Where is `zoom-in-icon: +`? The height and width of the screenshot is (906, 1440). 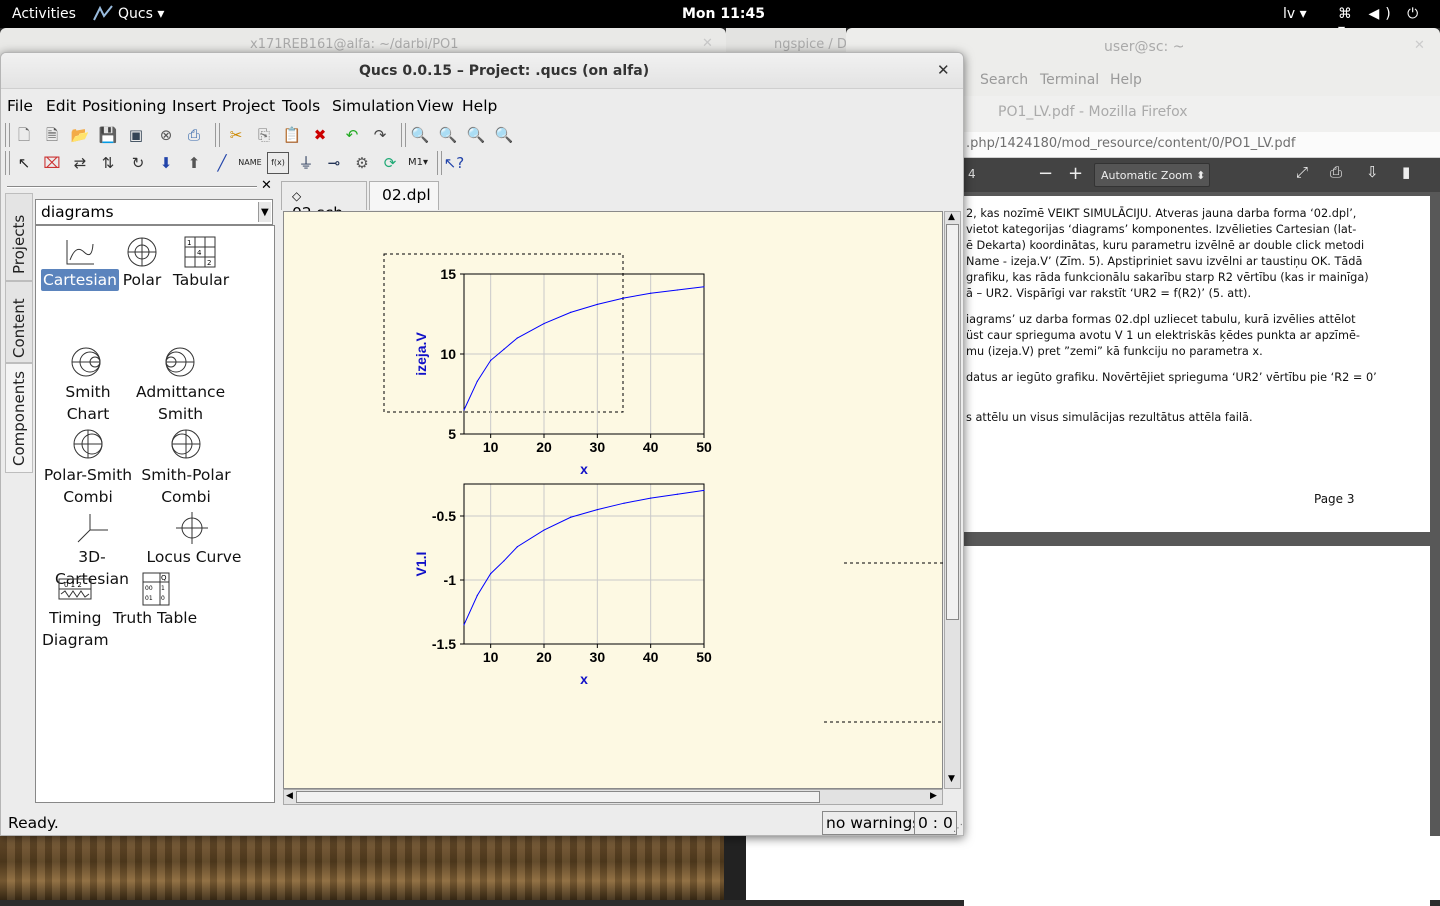
zoom-in-icon: + is located at coordinates (1075, 173).